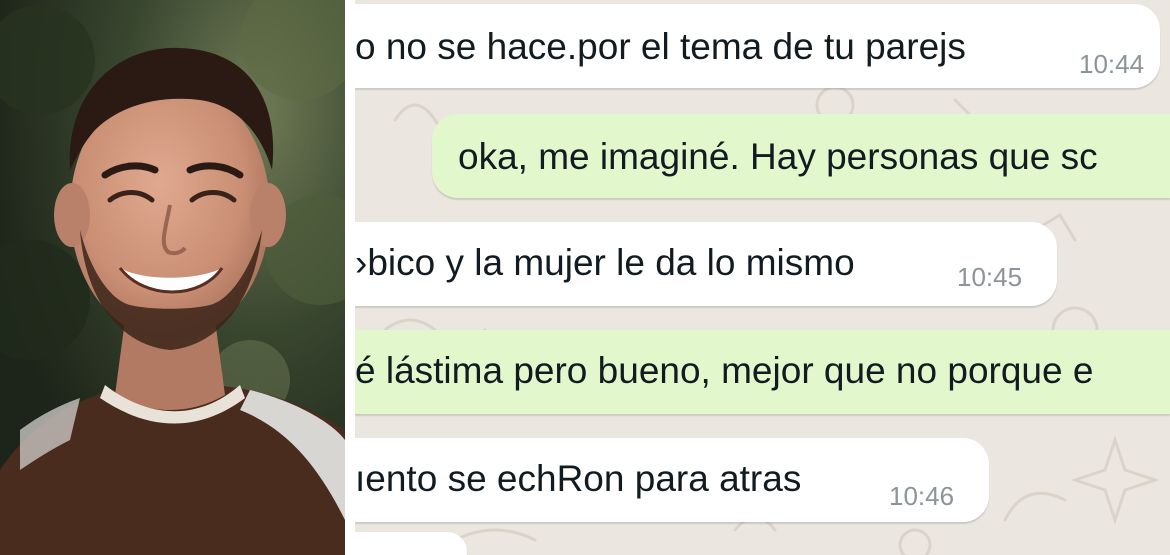  I want to click on message-text: ›bico y la mujer le da lo mismo, so click(605, 262).